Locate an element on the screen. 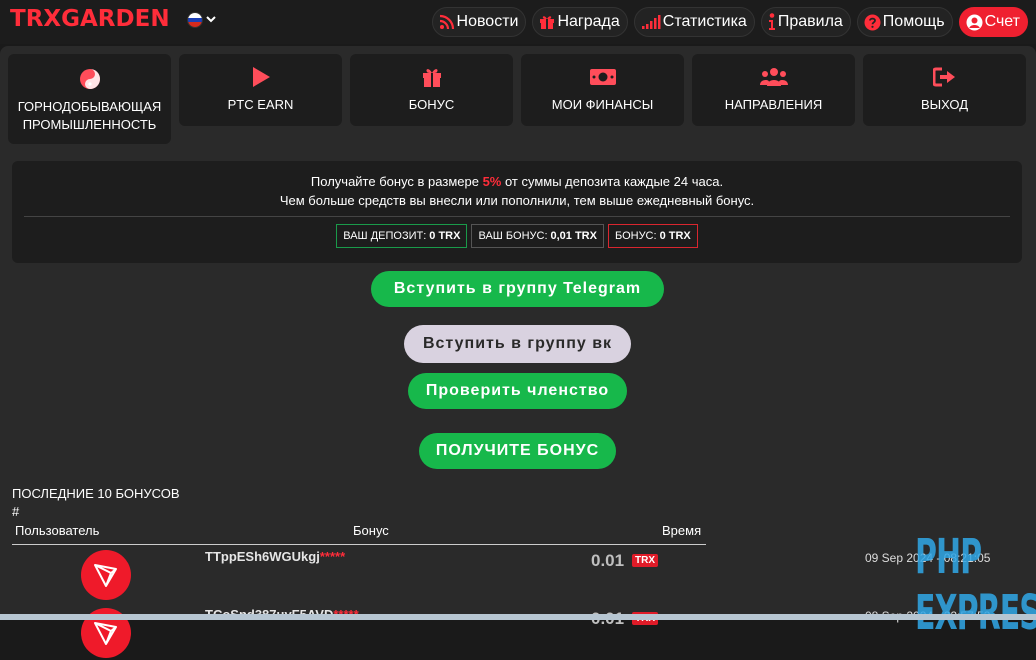 The image size is (1036, 660). language-selector is located at coordinates (201, 20).